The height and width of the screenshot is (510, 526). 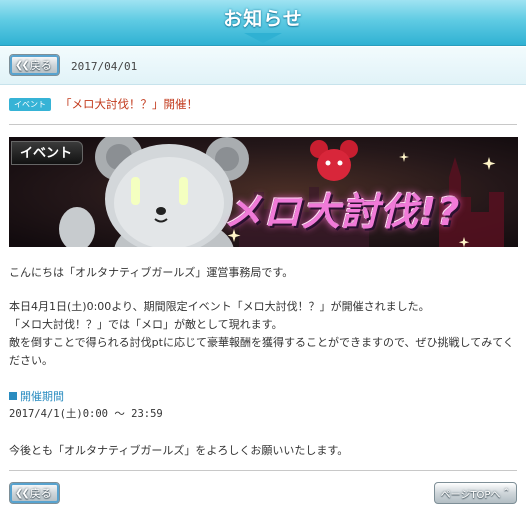 I want to click on top-nav-bar: ❮❮ 戻る 2017/04/01, so click(x=263, y=66).